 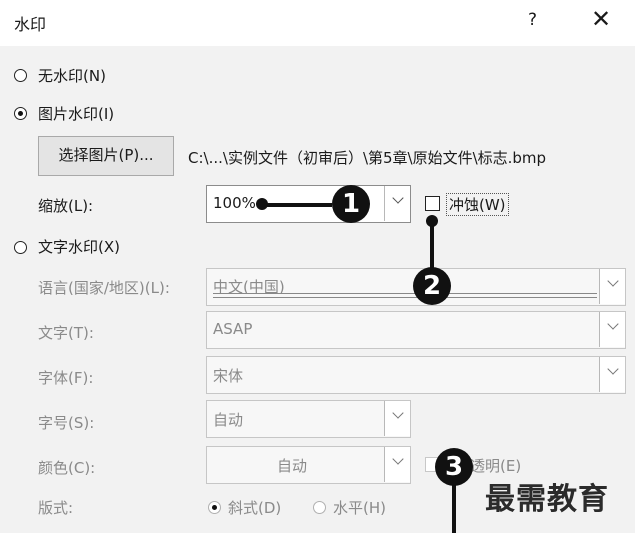 What do you see at coordinates (405, 295) in the screenshot?
I see `language-underline` at bounding box center [405, 295].